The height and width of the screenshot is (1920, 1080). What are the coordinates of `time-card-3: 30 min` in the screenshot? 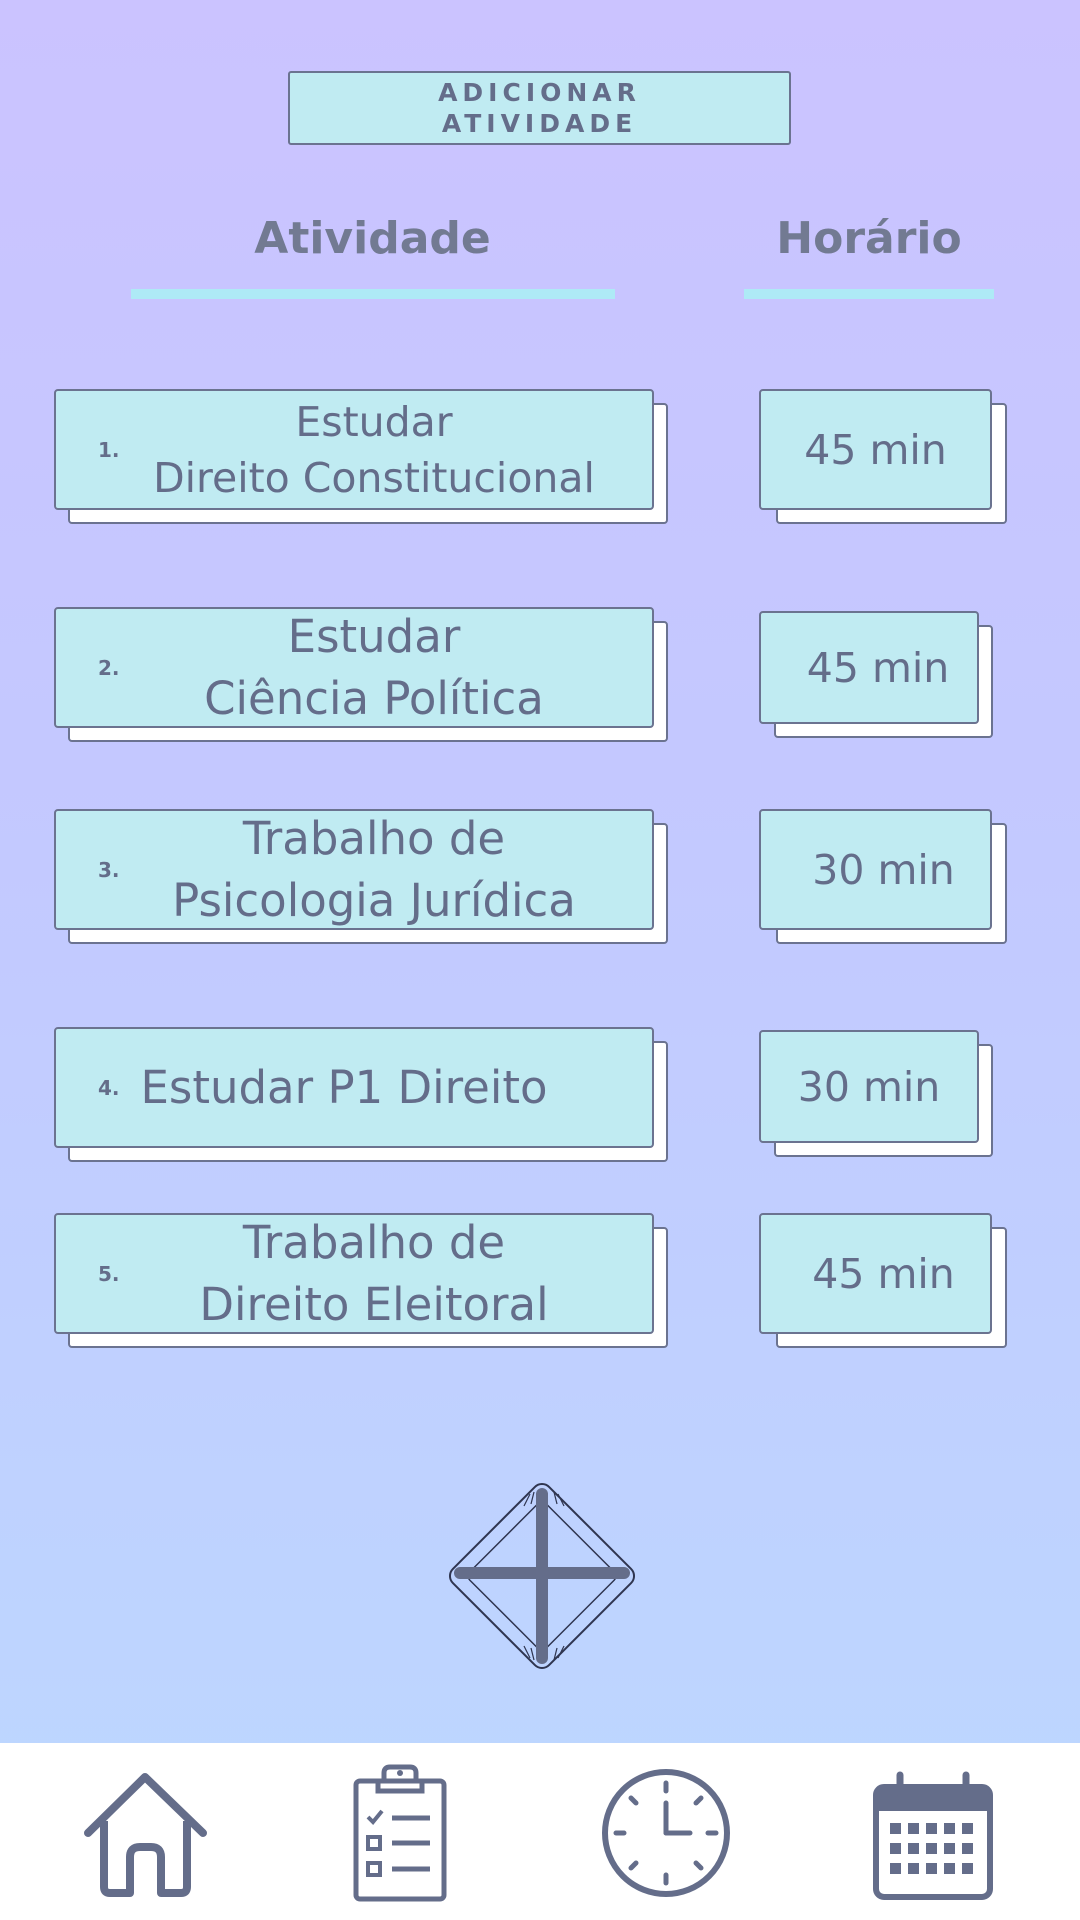 It's located at (883, 876).